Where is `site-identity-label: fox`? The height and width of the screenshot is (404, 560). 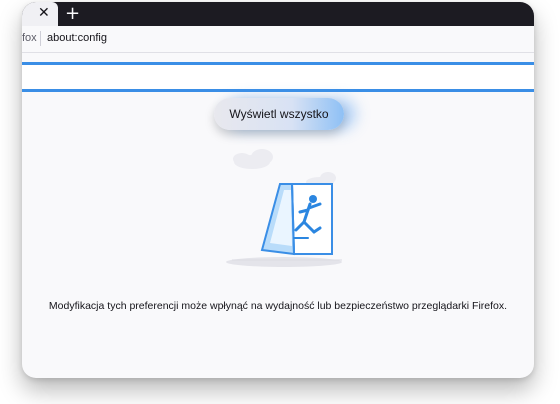 site-identity-label: fox is located at coordinates (29, 38).